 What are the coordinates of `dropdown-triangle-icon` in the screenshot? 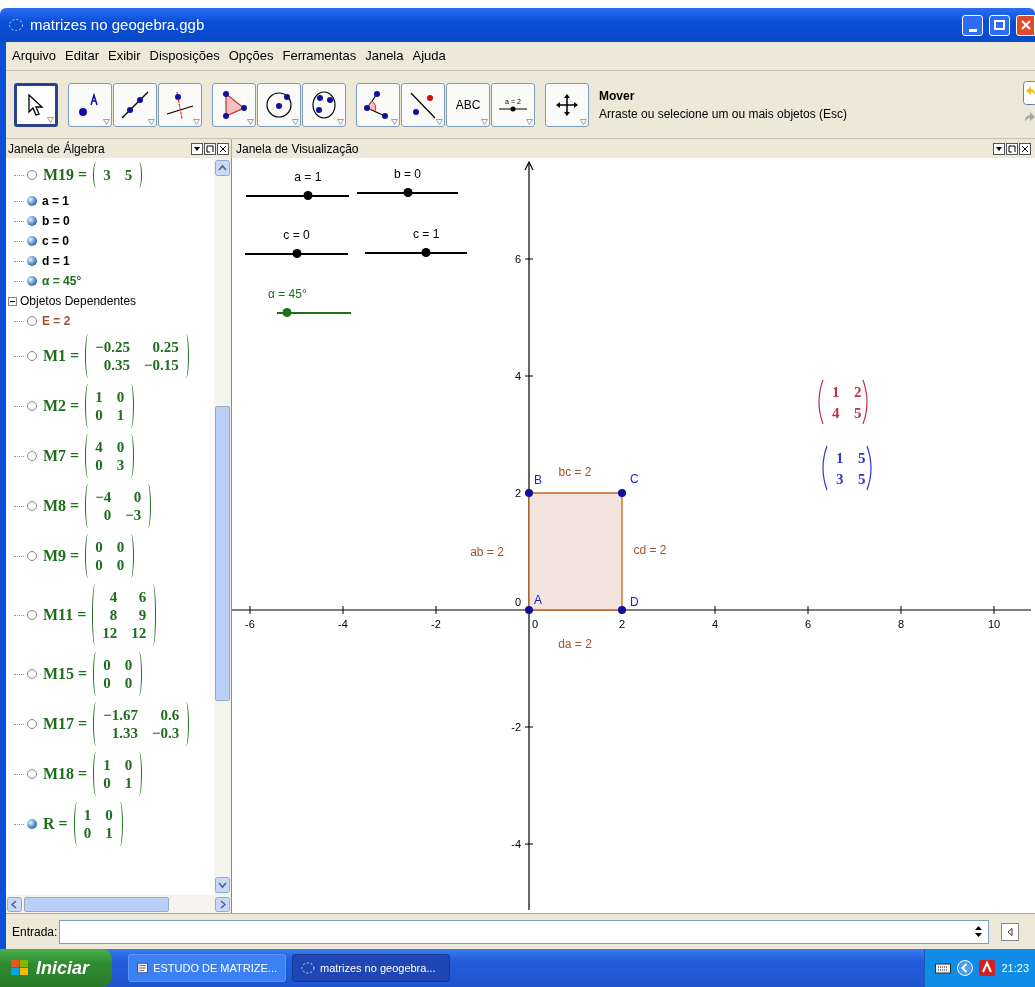 It's located at (394, 121).